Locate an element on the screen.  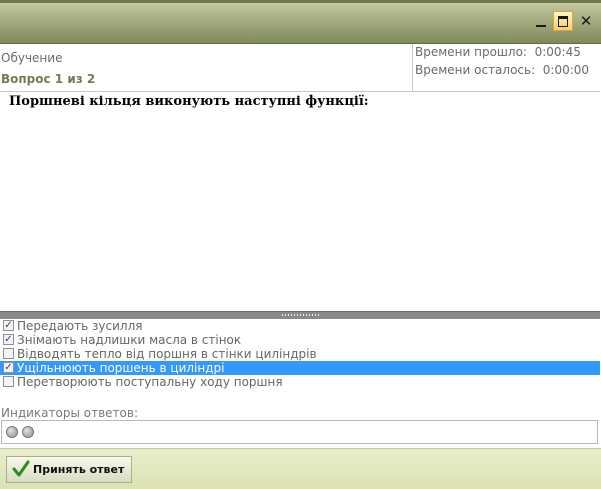
remaining-time: Времени осталось: 0:00:00 is located at coordinates (502, 70).